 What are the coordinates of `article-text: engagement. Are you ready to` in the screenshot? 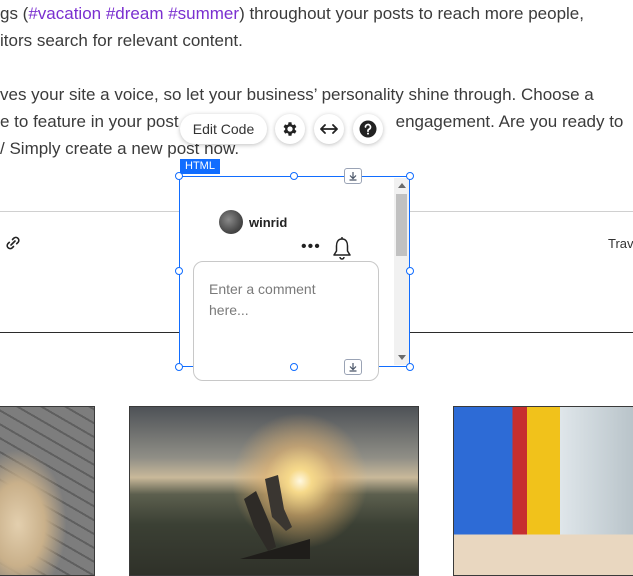 It's located at (509, 121).